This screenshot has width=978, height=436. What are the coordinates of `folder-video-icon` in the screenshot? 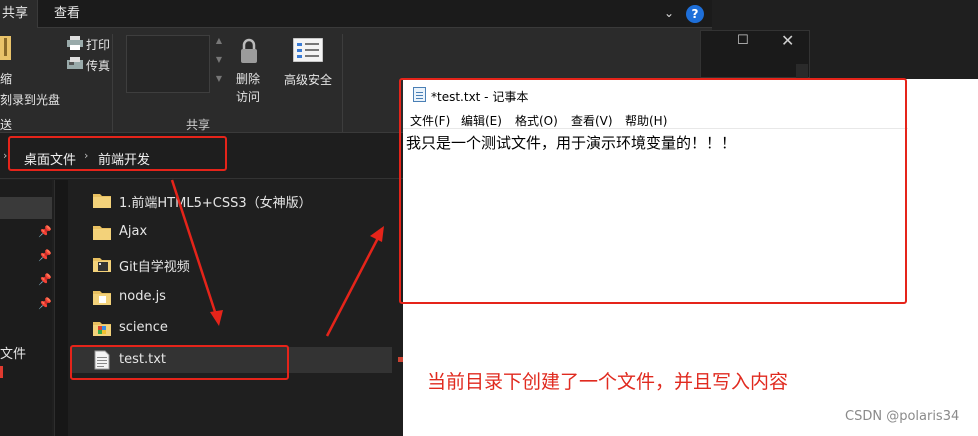 It's located at (102, 265).